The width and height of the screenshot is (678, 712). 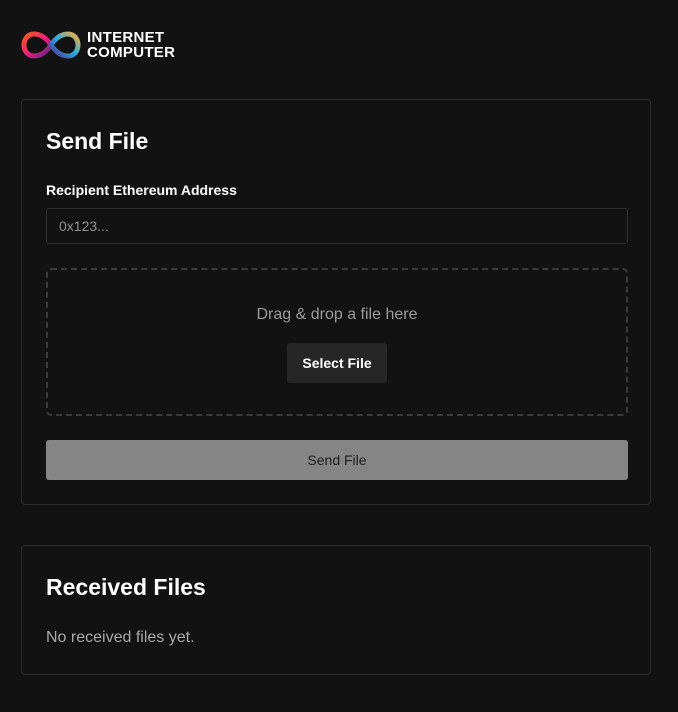 I want to click on logo-line-1: INTERNET, so click(x=126, y=37).